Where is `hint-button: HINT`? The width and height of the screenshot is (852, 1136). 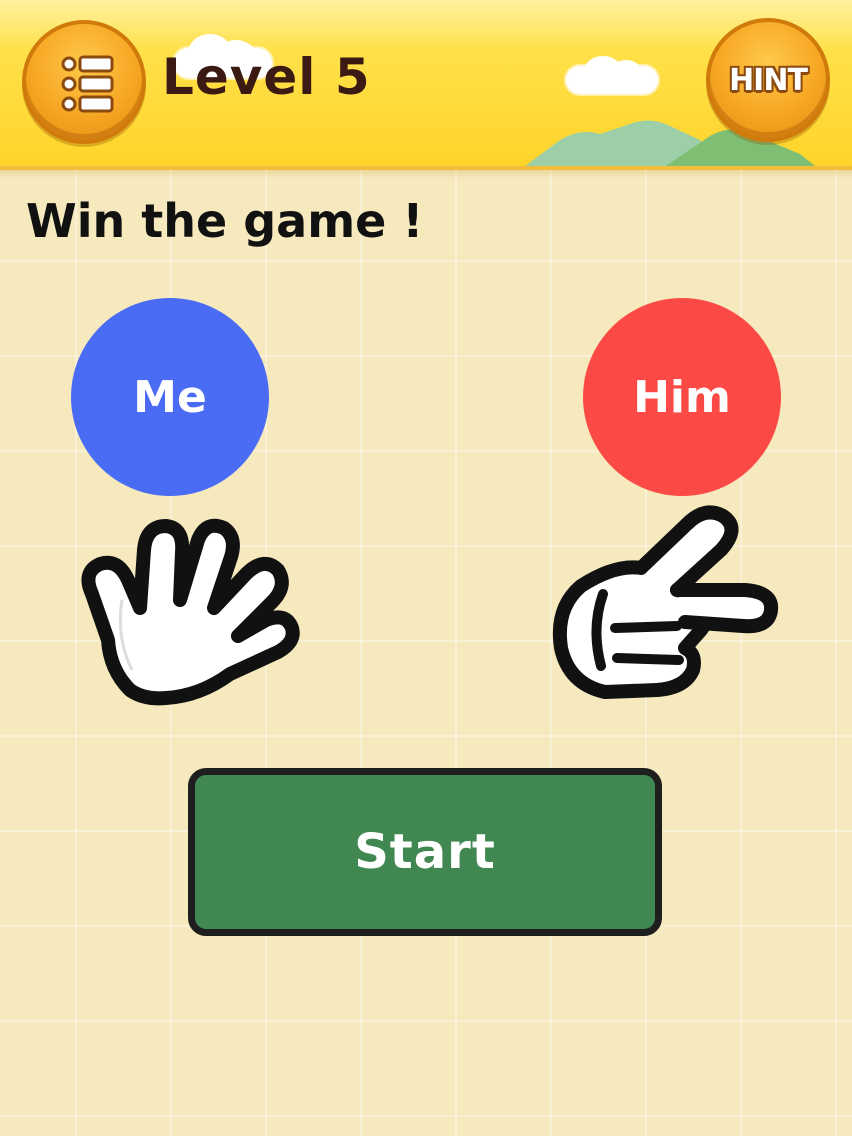
hint-button: HINT is located at coordinates (768, 80).